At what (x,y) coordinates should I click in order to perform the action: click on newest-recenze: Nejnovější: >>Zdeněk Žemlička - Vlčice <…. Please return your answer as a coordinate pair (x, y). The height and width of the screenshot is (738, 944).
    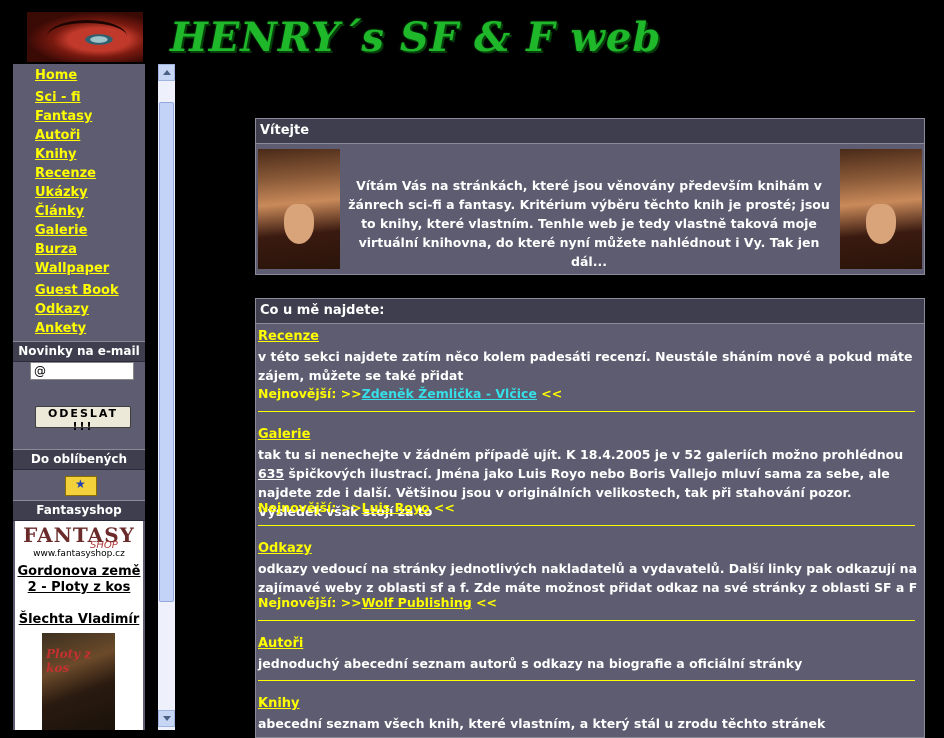
    Looking at the image, I should click on (410, 393).